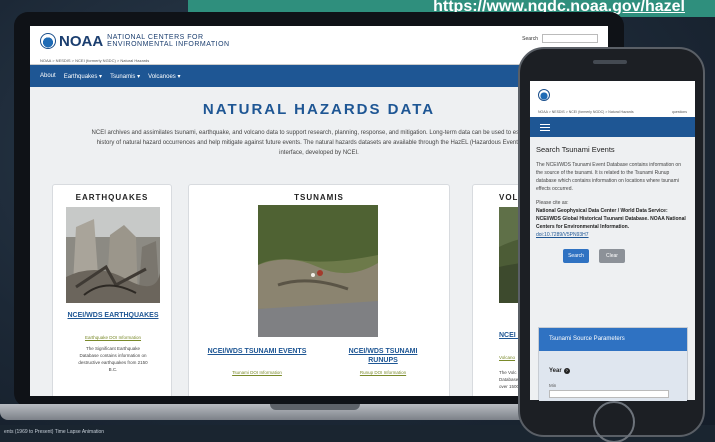  I want to click on search-tsunami-heading: Search Tsunami Events, so click(575, 149).